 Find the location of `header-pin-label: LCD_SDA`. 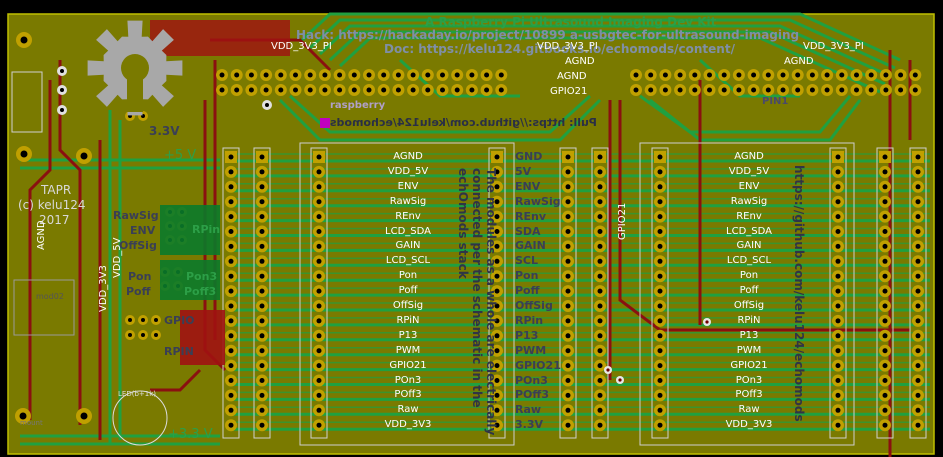

header-pin-label: LCD_SDA is located at coordinates (749, 231).